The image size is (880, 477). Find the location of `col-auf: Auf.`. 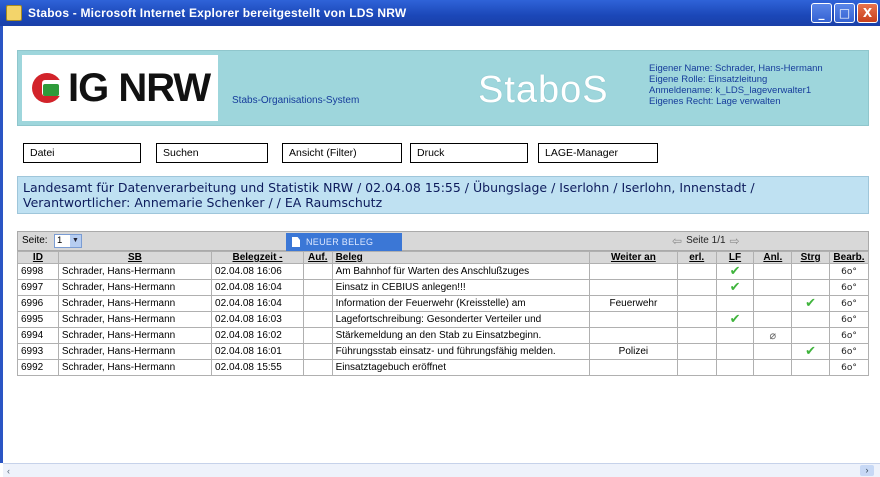

col-auf: Auf. is located at coordinates (317, 257).